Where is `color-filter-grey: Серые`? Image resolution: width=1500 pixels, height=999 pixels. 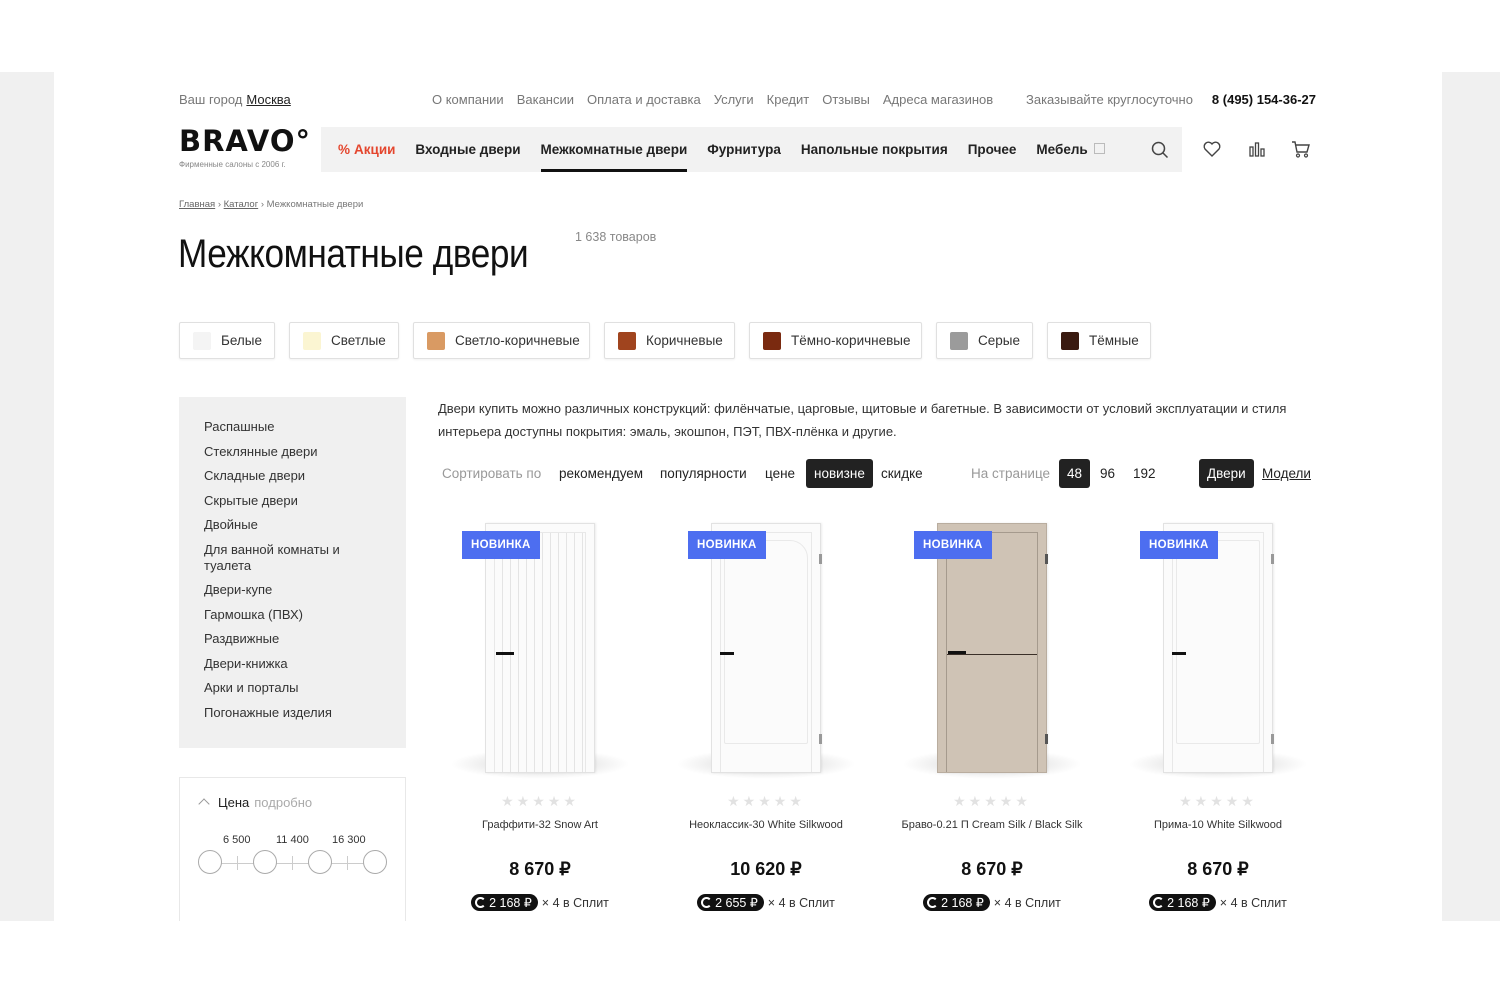 color-filter-grey: Серые is located at coordinates (984, 340).